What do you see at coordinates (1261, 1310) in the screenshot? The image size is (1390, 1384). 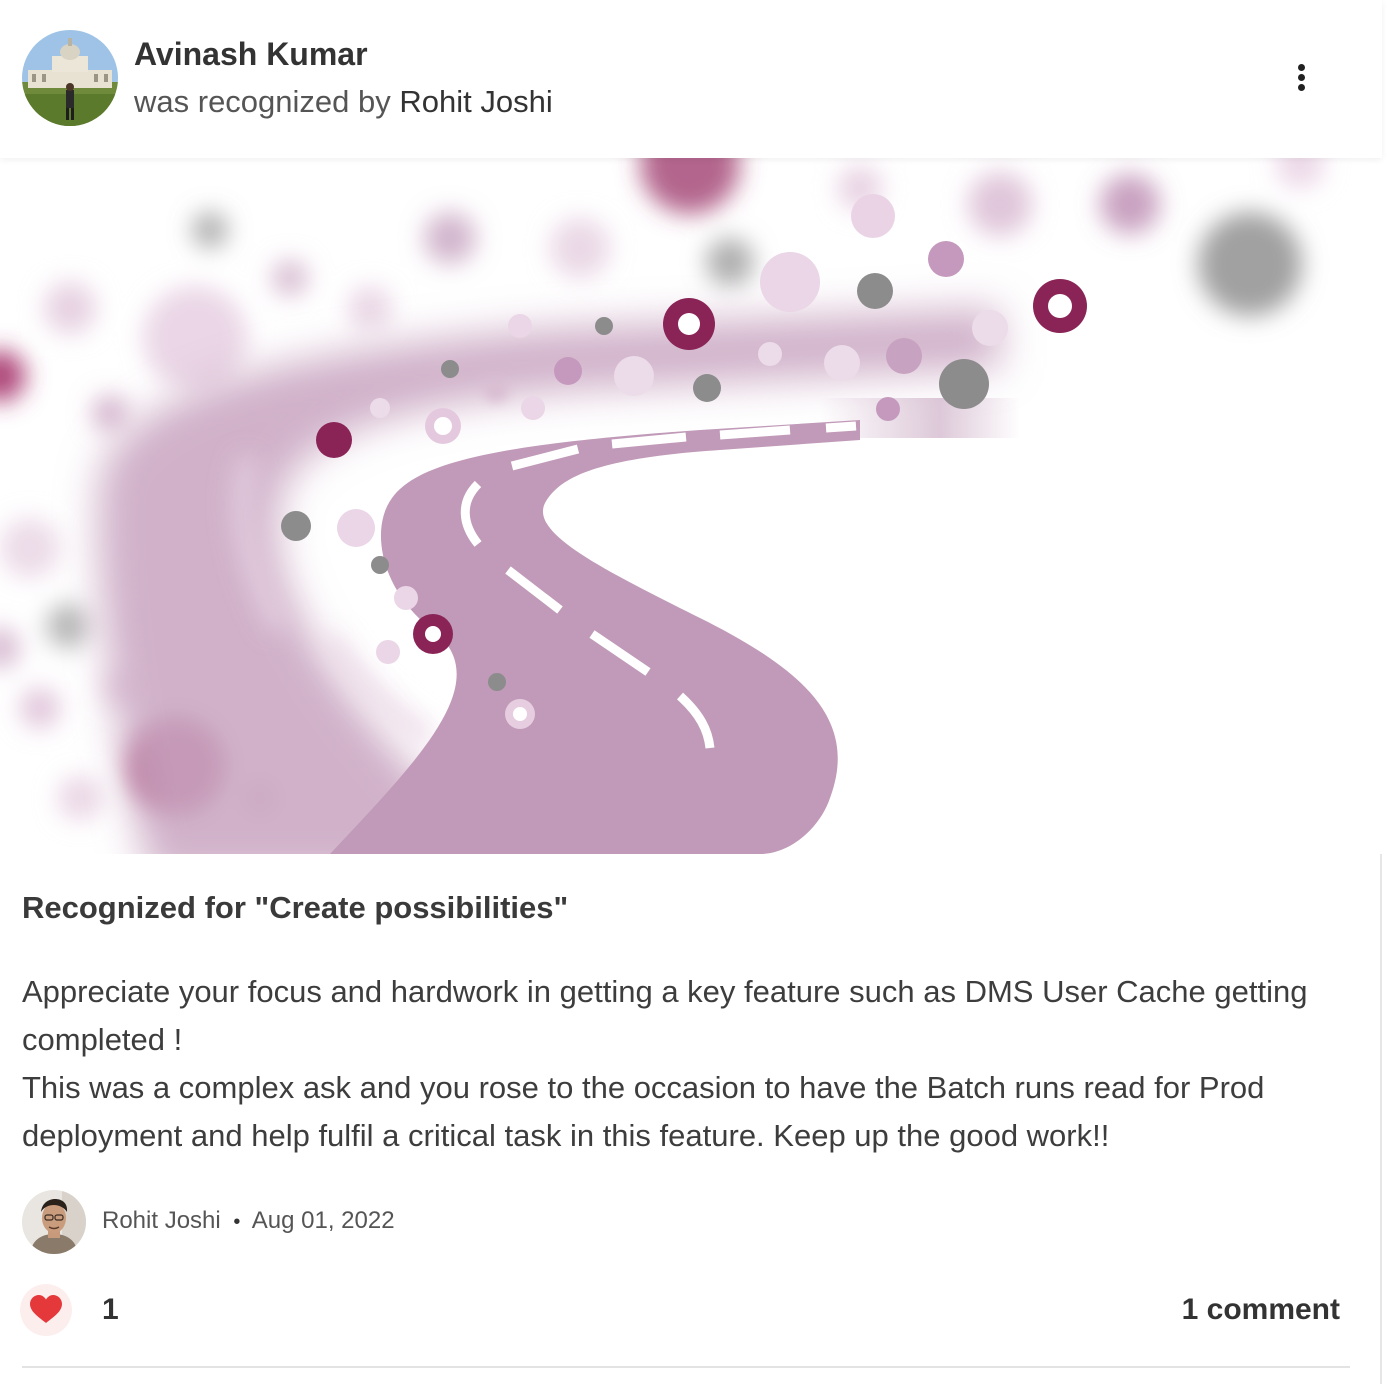 I see `comments-link: 1 comment` at bounding box center [1261, 1310].